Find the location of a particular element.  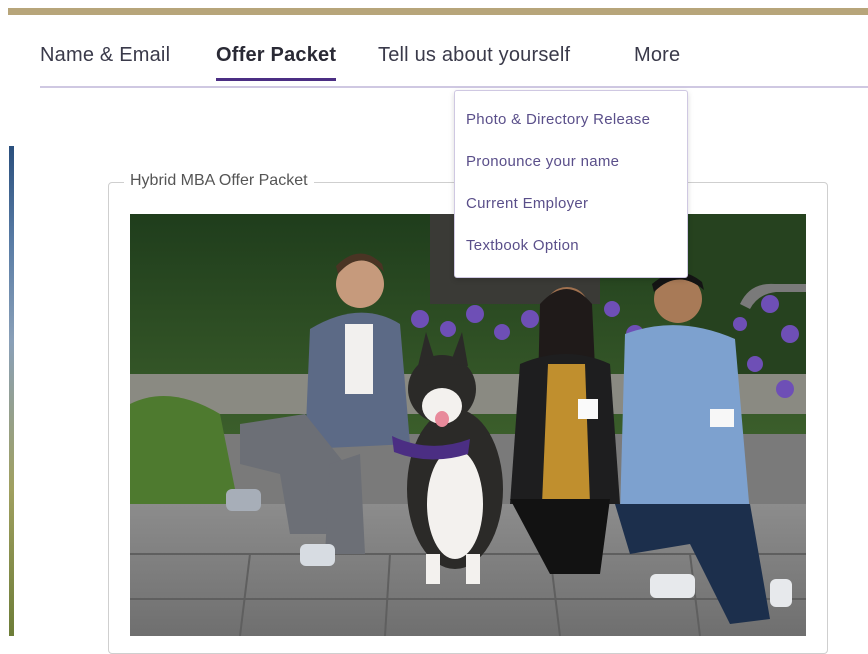

tab-tell-us-about-yourself: Tell us about yourself is located at coordinates (474, 61).